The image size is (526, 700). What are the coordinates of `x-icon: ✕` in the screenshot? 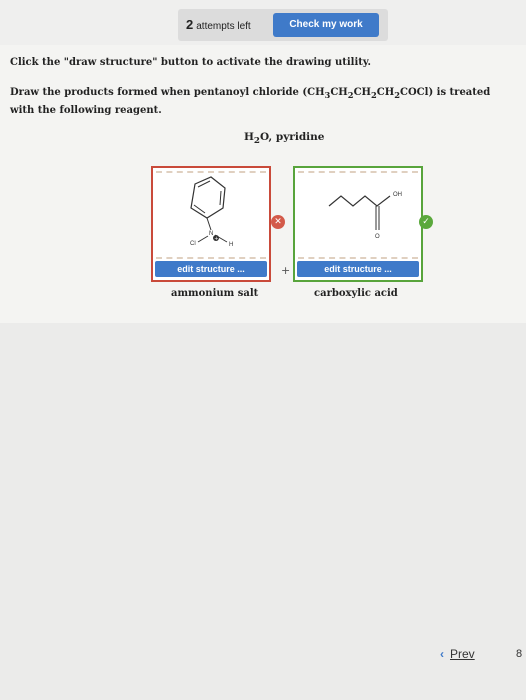 It's located at (278, 222).